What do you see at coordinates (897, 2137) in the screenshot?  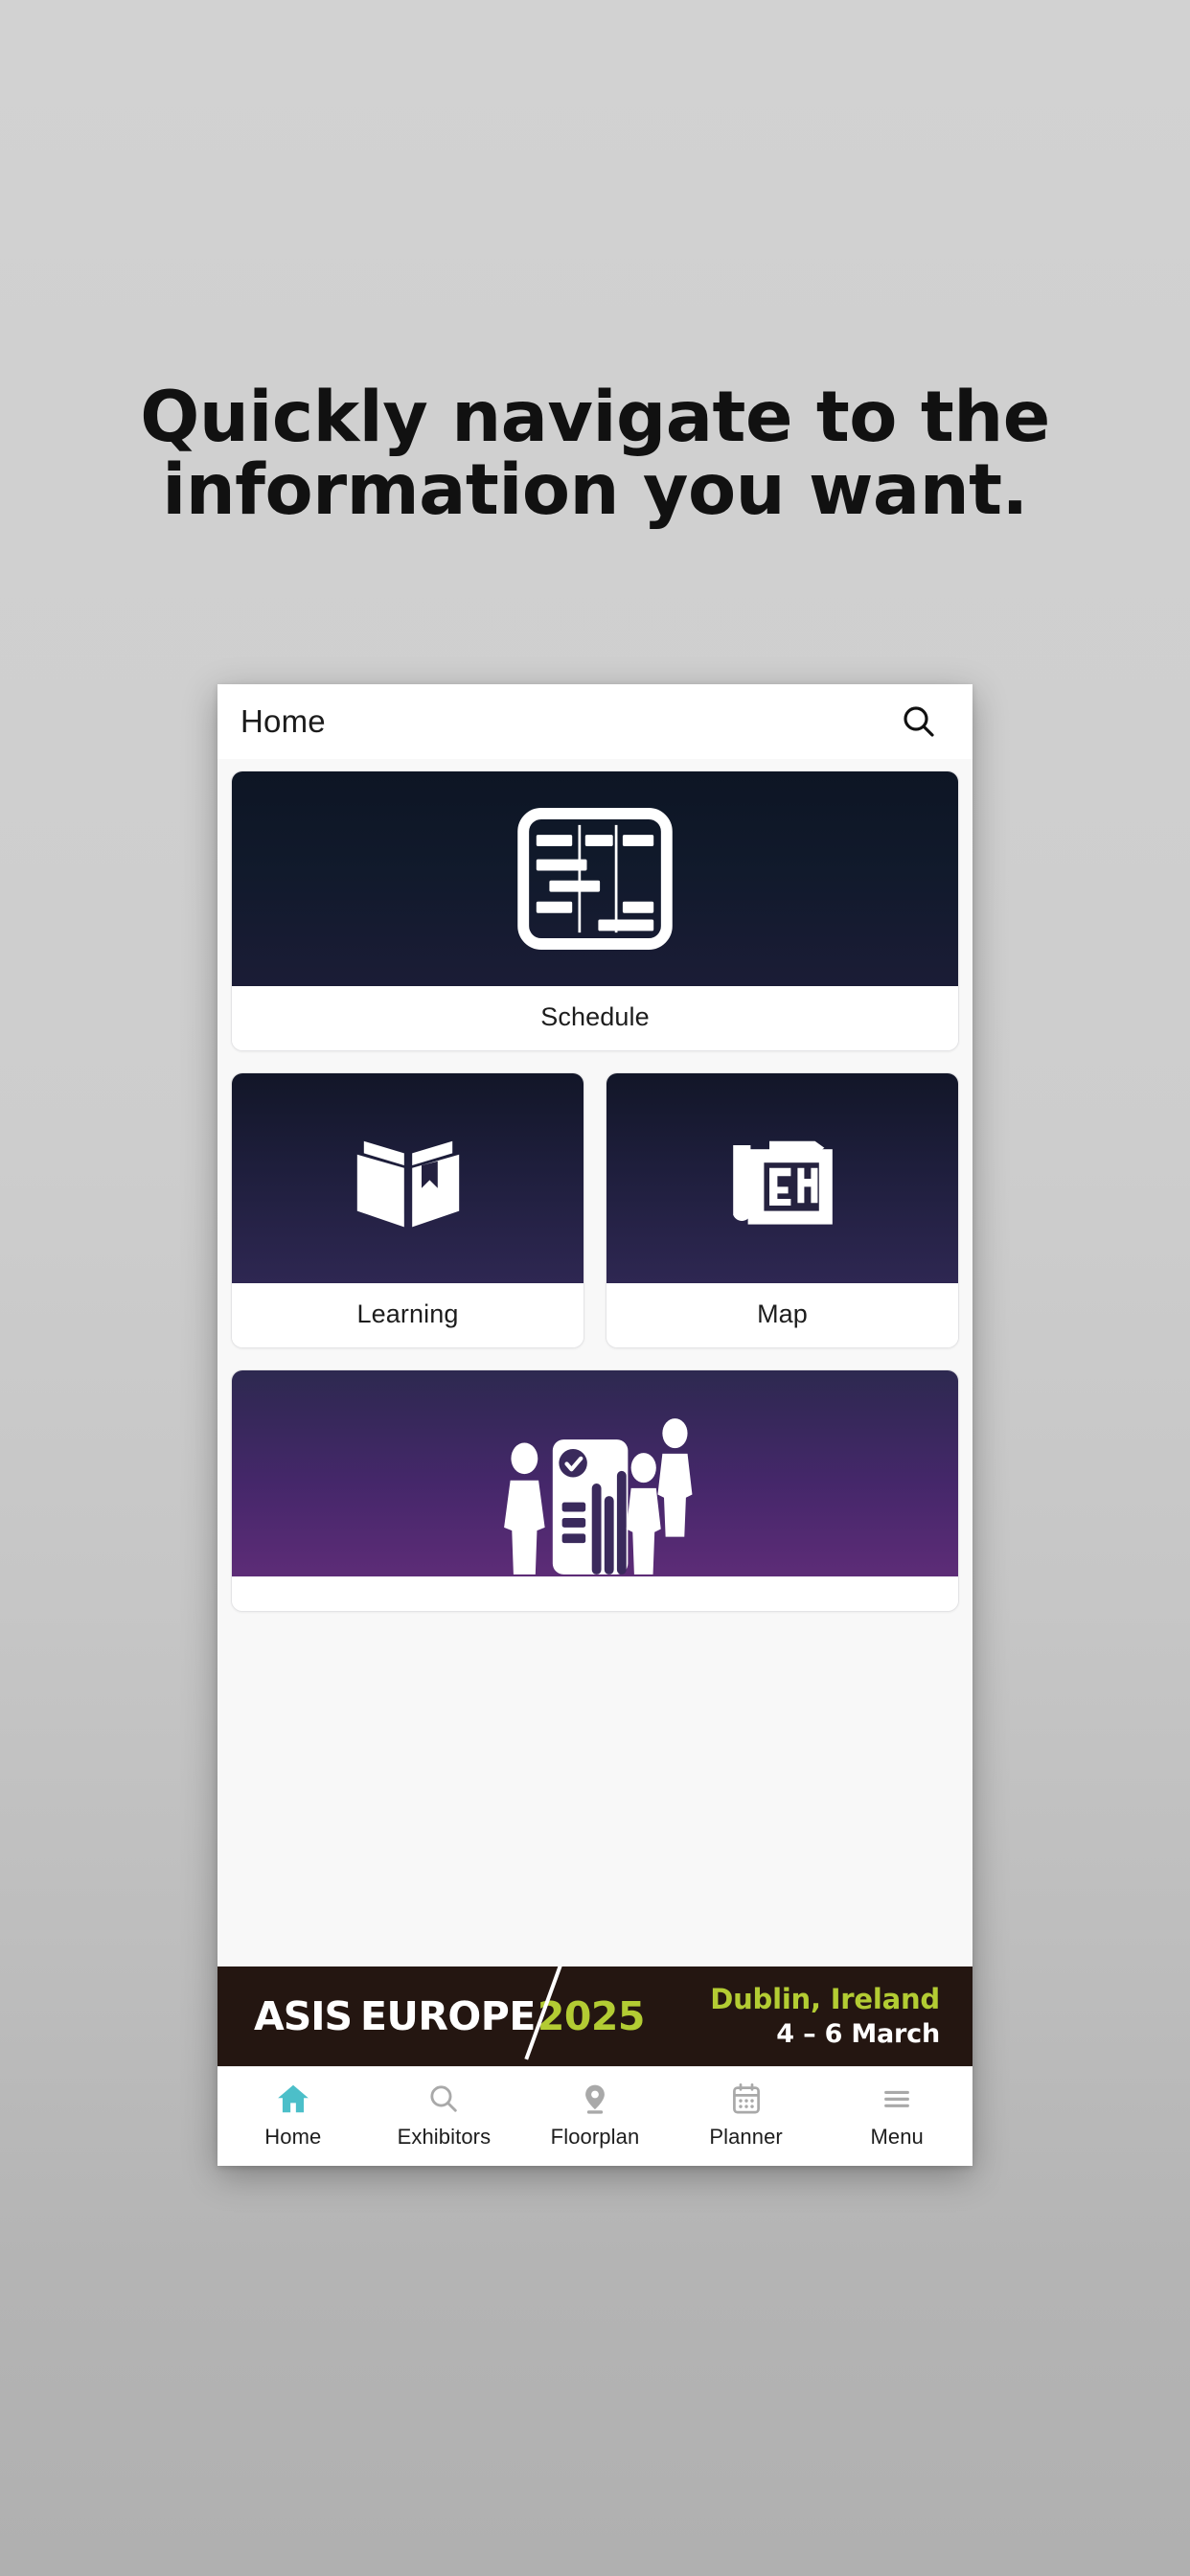 I see `tab-menu-label: Menu` at bounding box center [897, 2137].